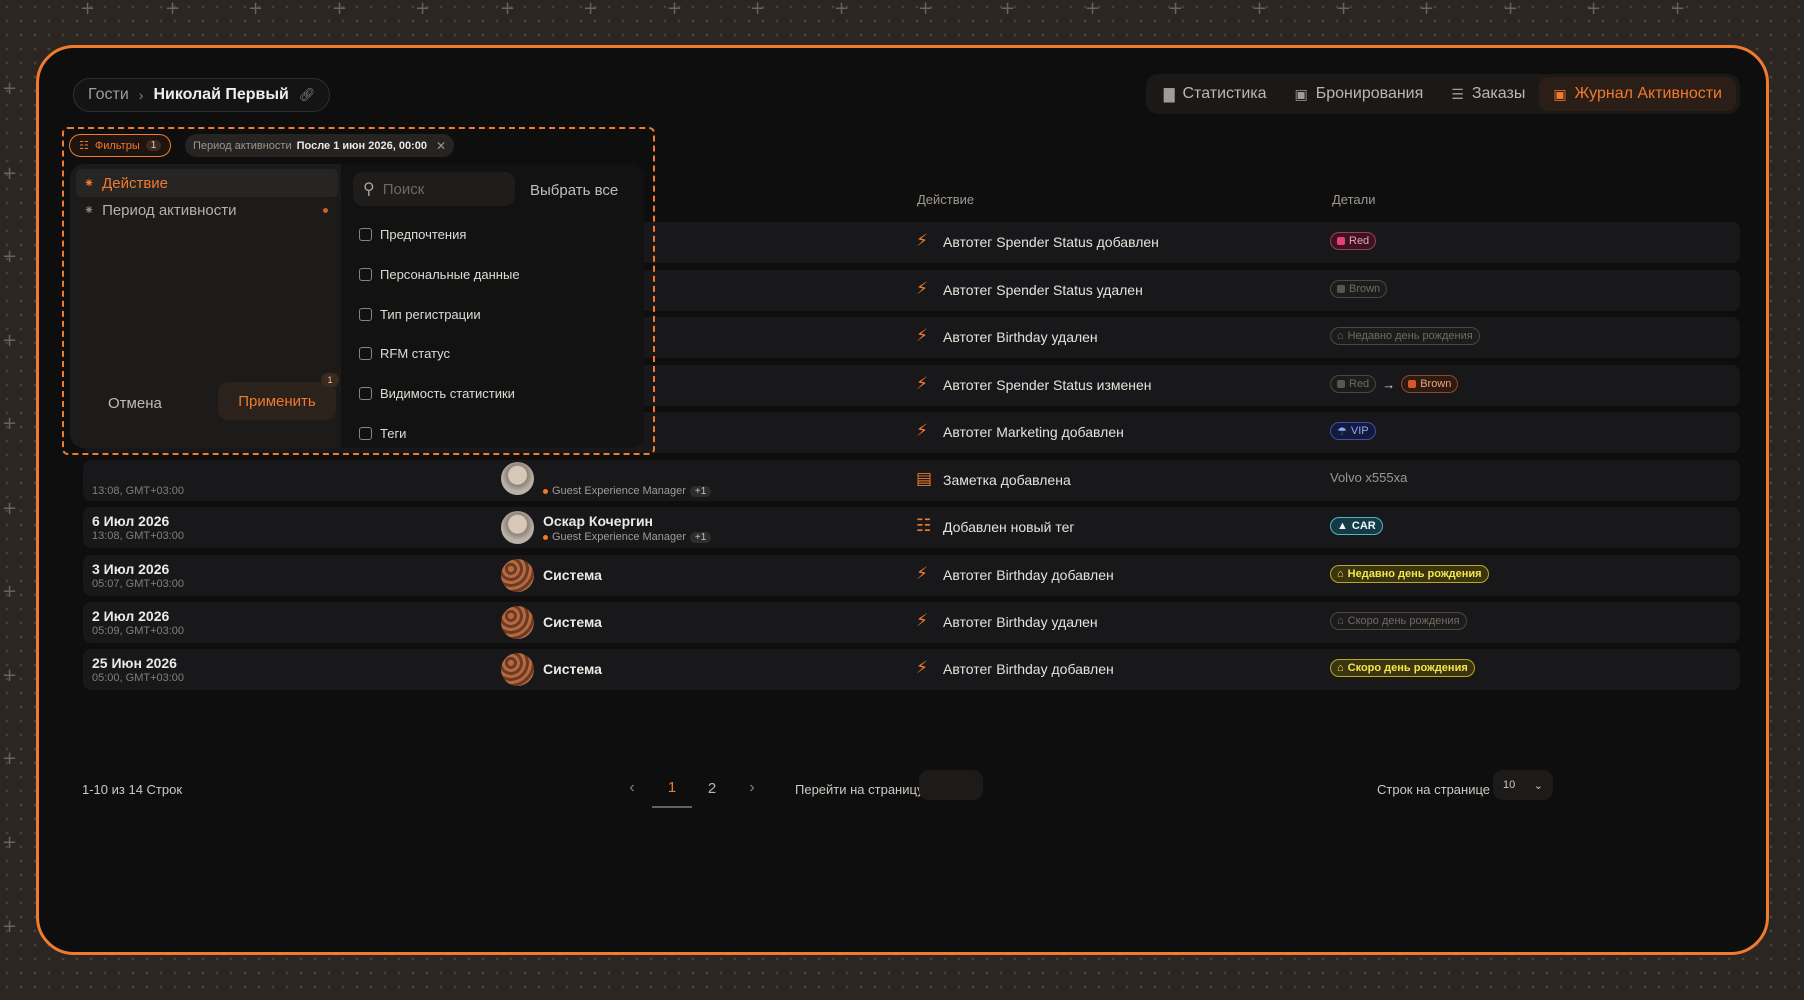  Describe the element at coordinates (1394, 384) in the screenshot. I see `details-cell: Red → Brown` at that location.